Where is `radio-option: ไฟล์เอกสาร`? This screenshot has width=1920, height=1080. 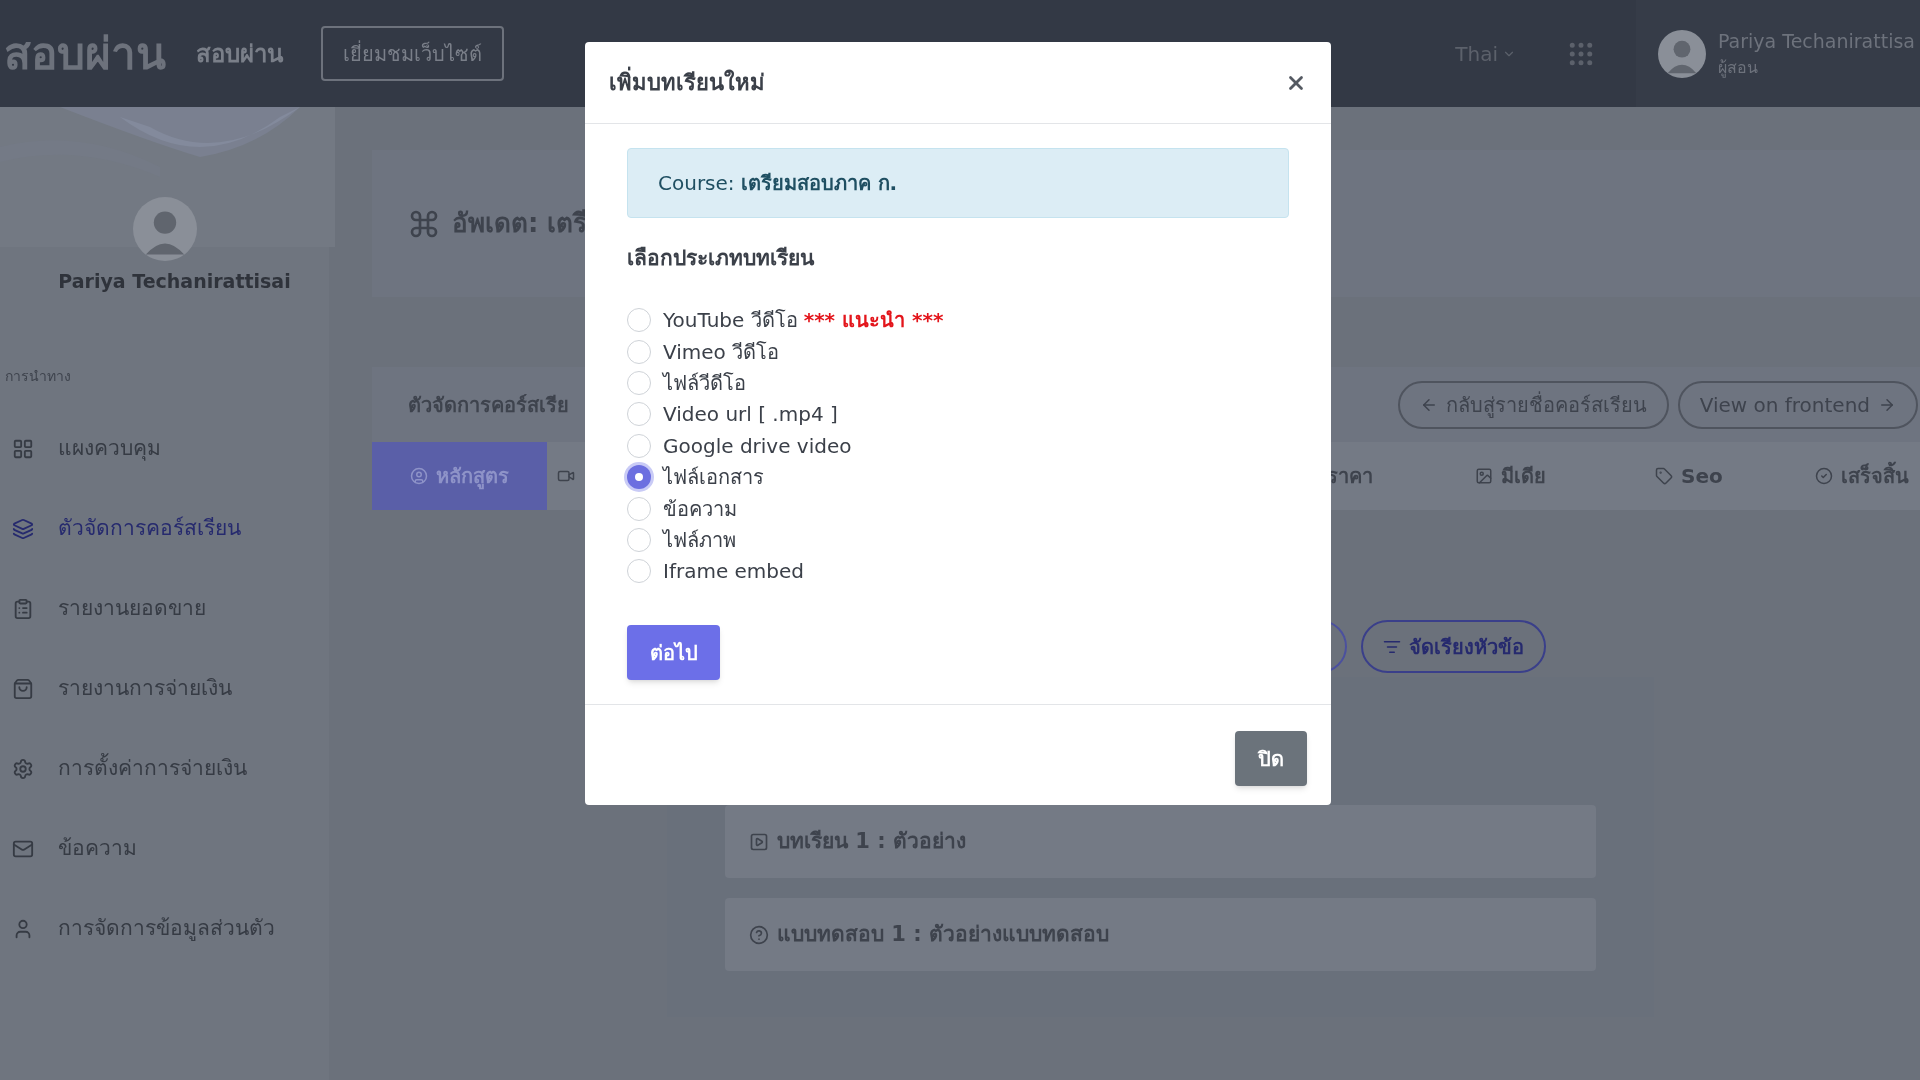
radio-option: ไฟล์เอกสาร is located at coordinates (958, 477).